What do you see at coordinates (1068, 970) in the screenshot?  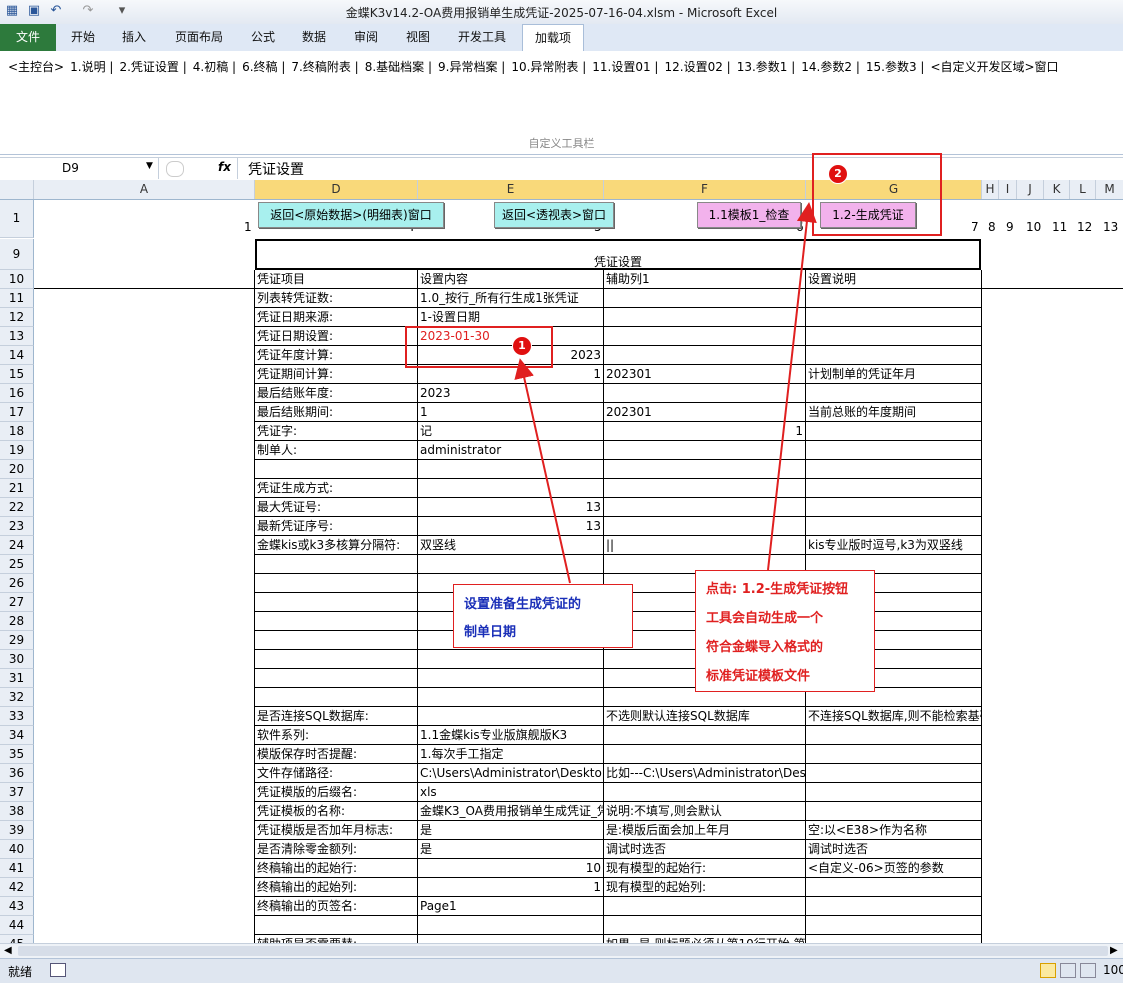 I see `page-layout-view-icon` at bounding box center [1068, 970].